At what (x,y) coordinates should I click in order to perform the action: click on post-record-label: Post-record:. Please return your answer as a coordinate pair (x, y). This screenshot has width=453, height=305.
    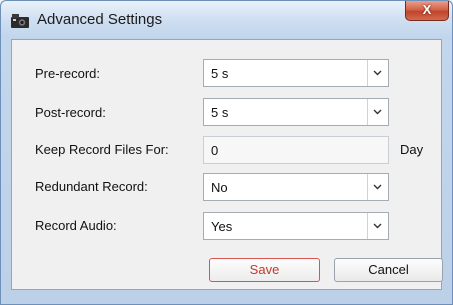
    Looking at the image, I should click on (70, 112).